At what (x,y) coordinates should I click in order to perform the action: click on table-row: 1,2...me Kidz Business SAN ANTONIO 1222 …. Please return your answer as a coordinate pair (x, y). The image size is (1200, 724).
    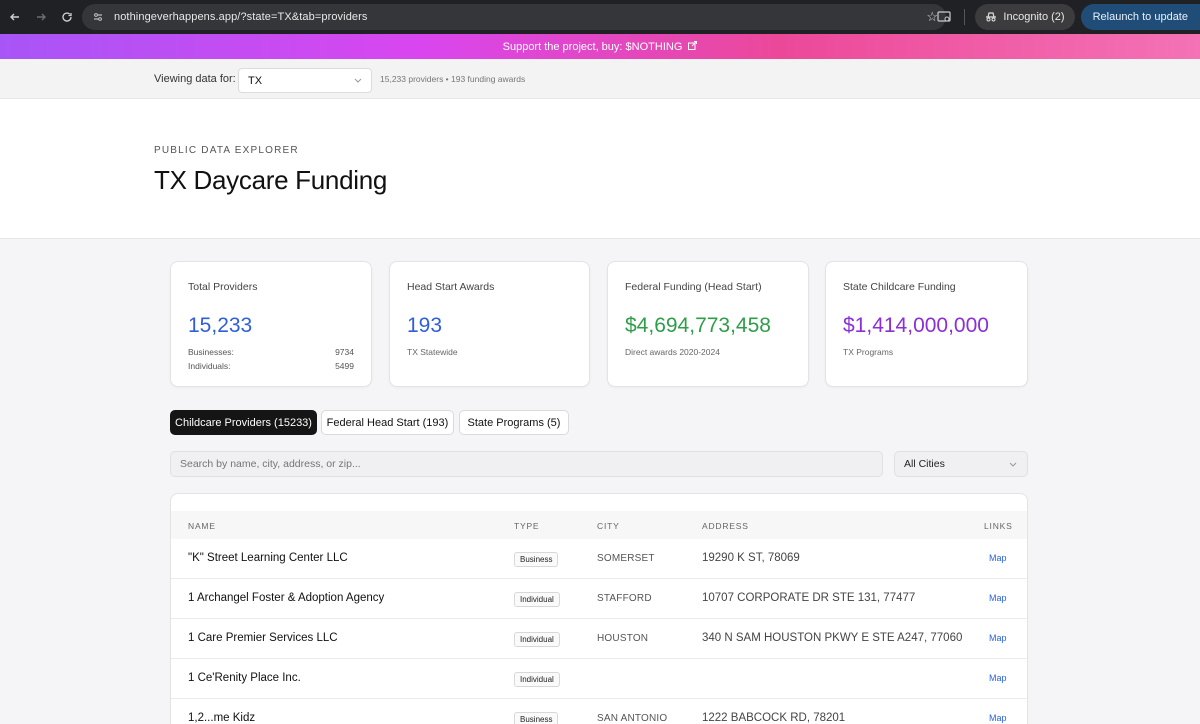
    Looking at the image, I should click on (599, 711).